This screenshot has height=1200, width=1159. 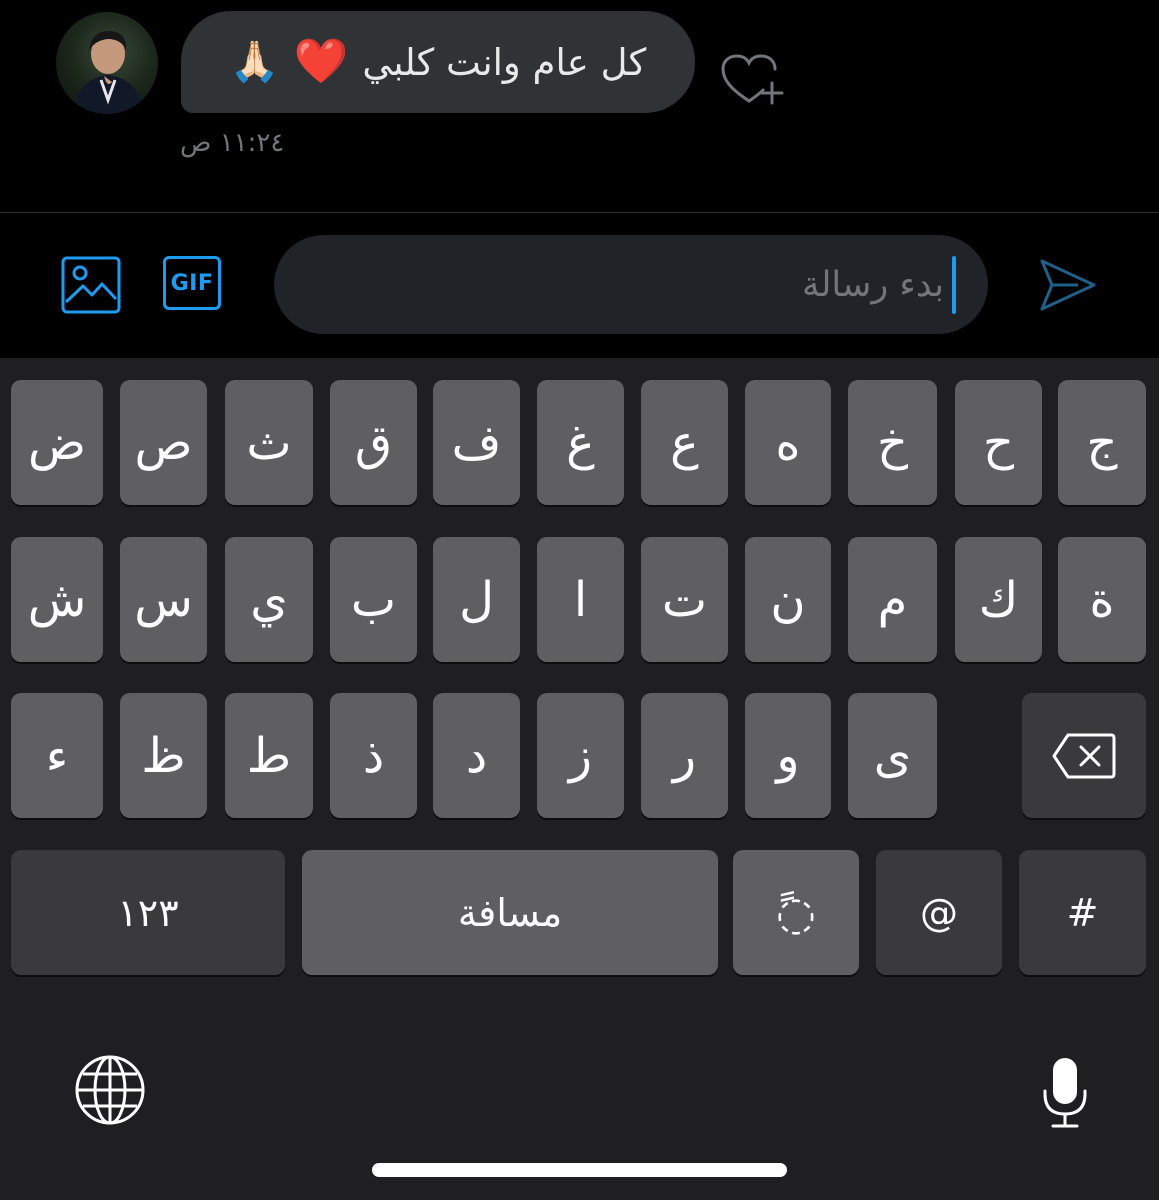 What do you see at coordinates (269, 755) in the screenshot?
I see `key: ط` at bounding box center [269, 755].